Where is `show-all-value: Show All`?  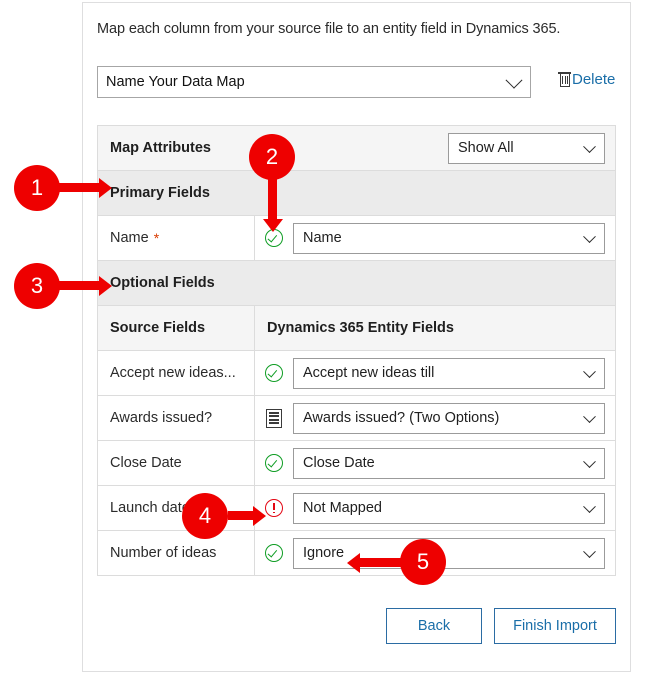
show-all-value: Show All is located at coordinates (486, 148).